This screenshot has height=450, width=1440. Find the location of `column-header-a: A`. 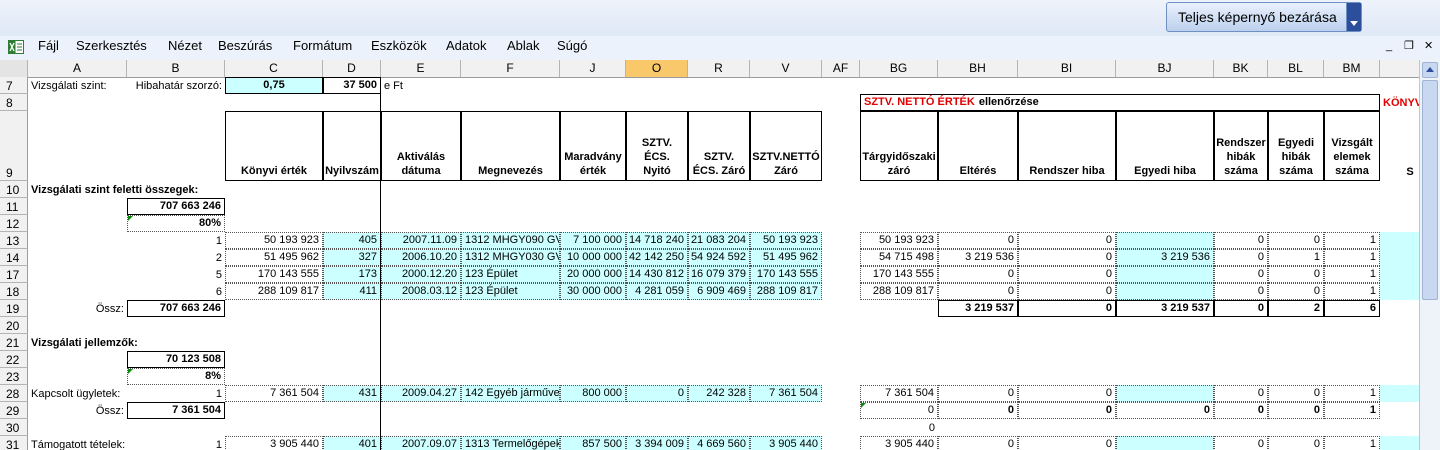

column-header-a: A is located at coordinates (77, 68).